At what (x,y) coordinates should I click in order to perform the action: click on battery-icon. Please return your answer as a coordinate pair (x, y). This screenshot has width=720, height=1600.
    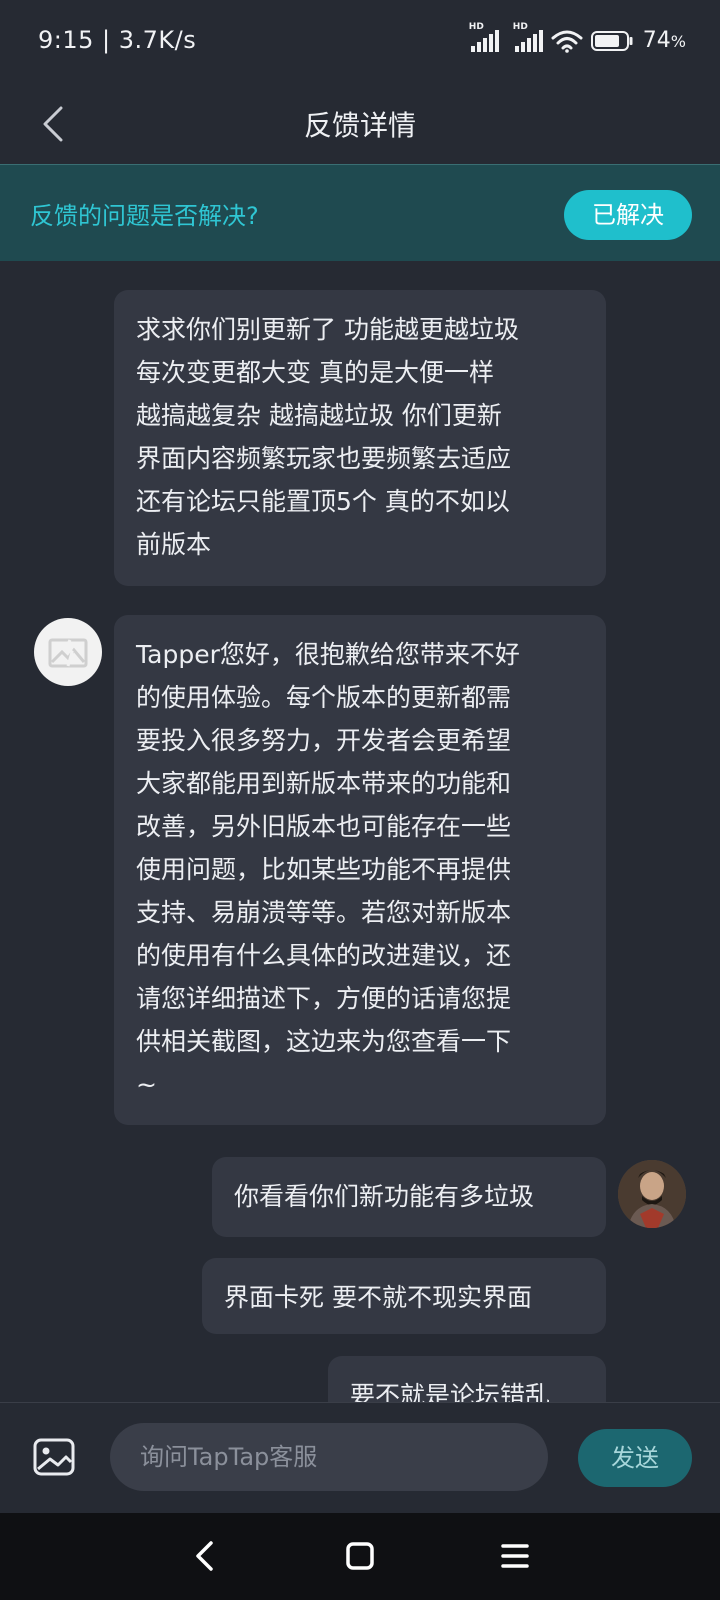
    Looking at the image, I should click on (611, 40).